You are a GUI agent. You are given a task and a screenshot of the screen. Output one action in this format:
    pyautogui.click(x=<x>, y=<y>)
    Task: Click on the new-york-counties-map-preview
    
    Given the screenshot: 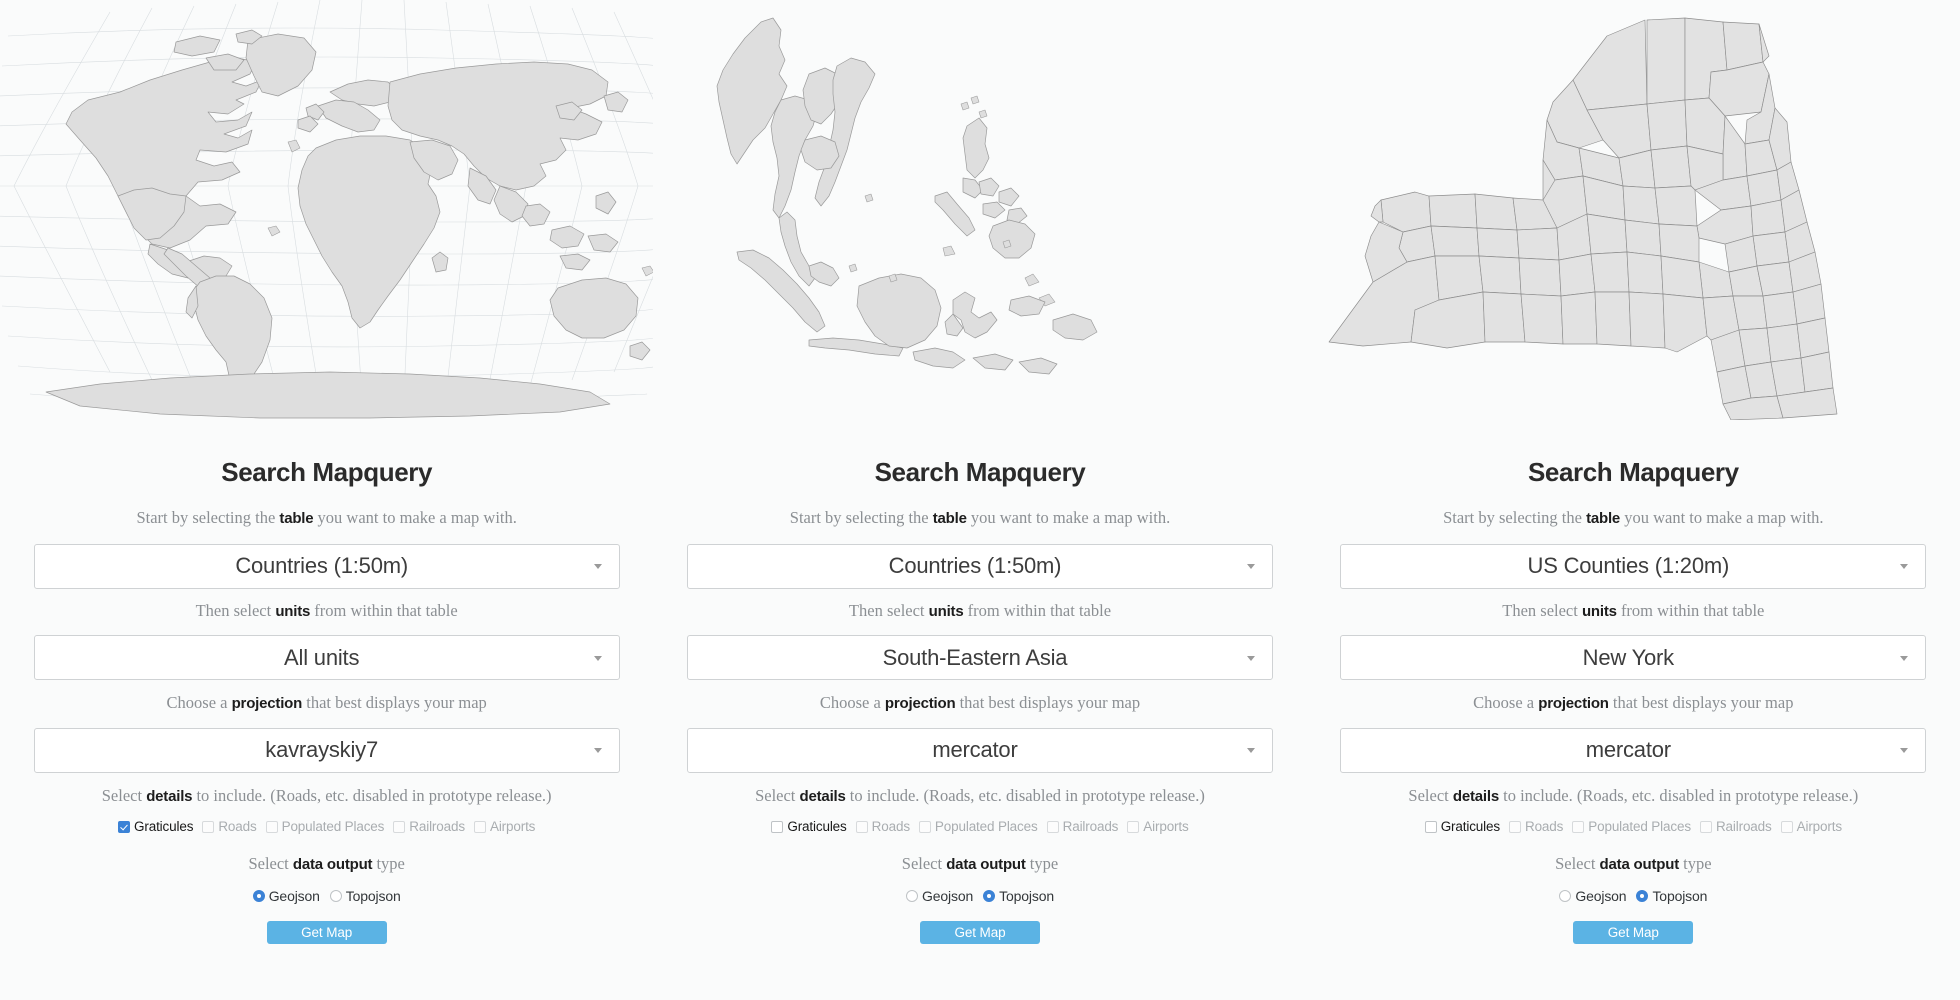 What is the action you would take?
    pyautogui.click(x=1633, y=210)
    